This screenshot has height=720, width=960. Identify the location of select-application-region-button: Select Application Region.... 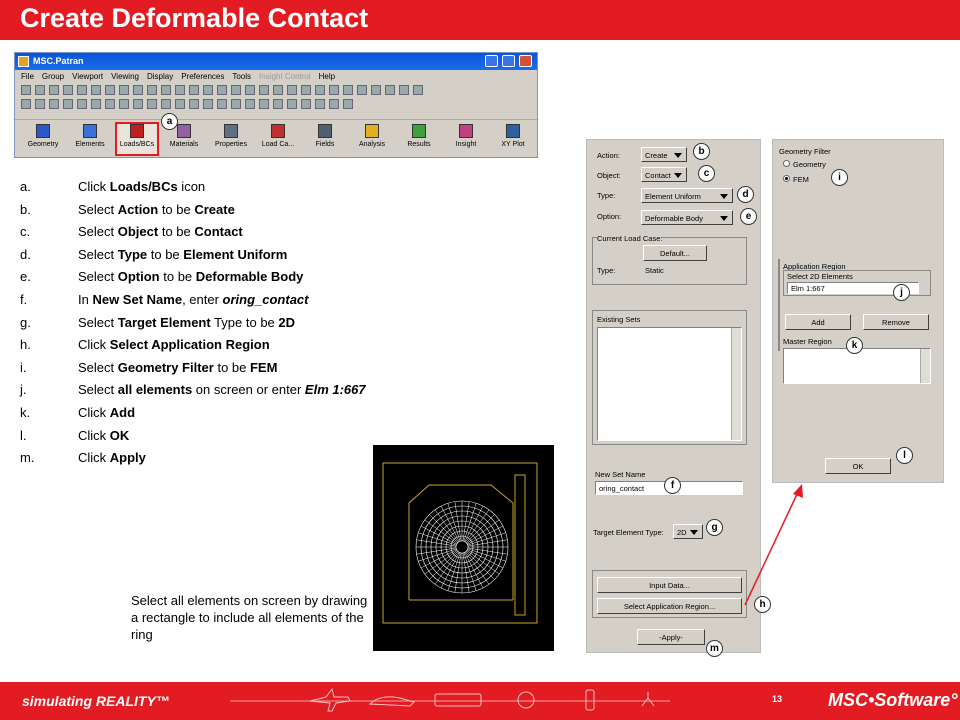
(669, 606).